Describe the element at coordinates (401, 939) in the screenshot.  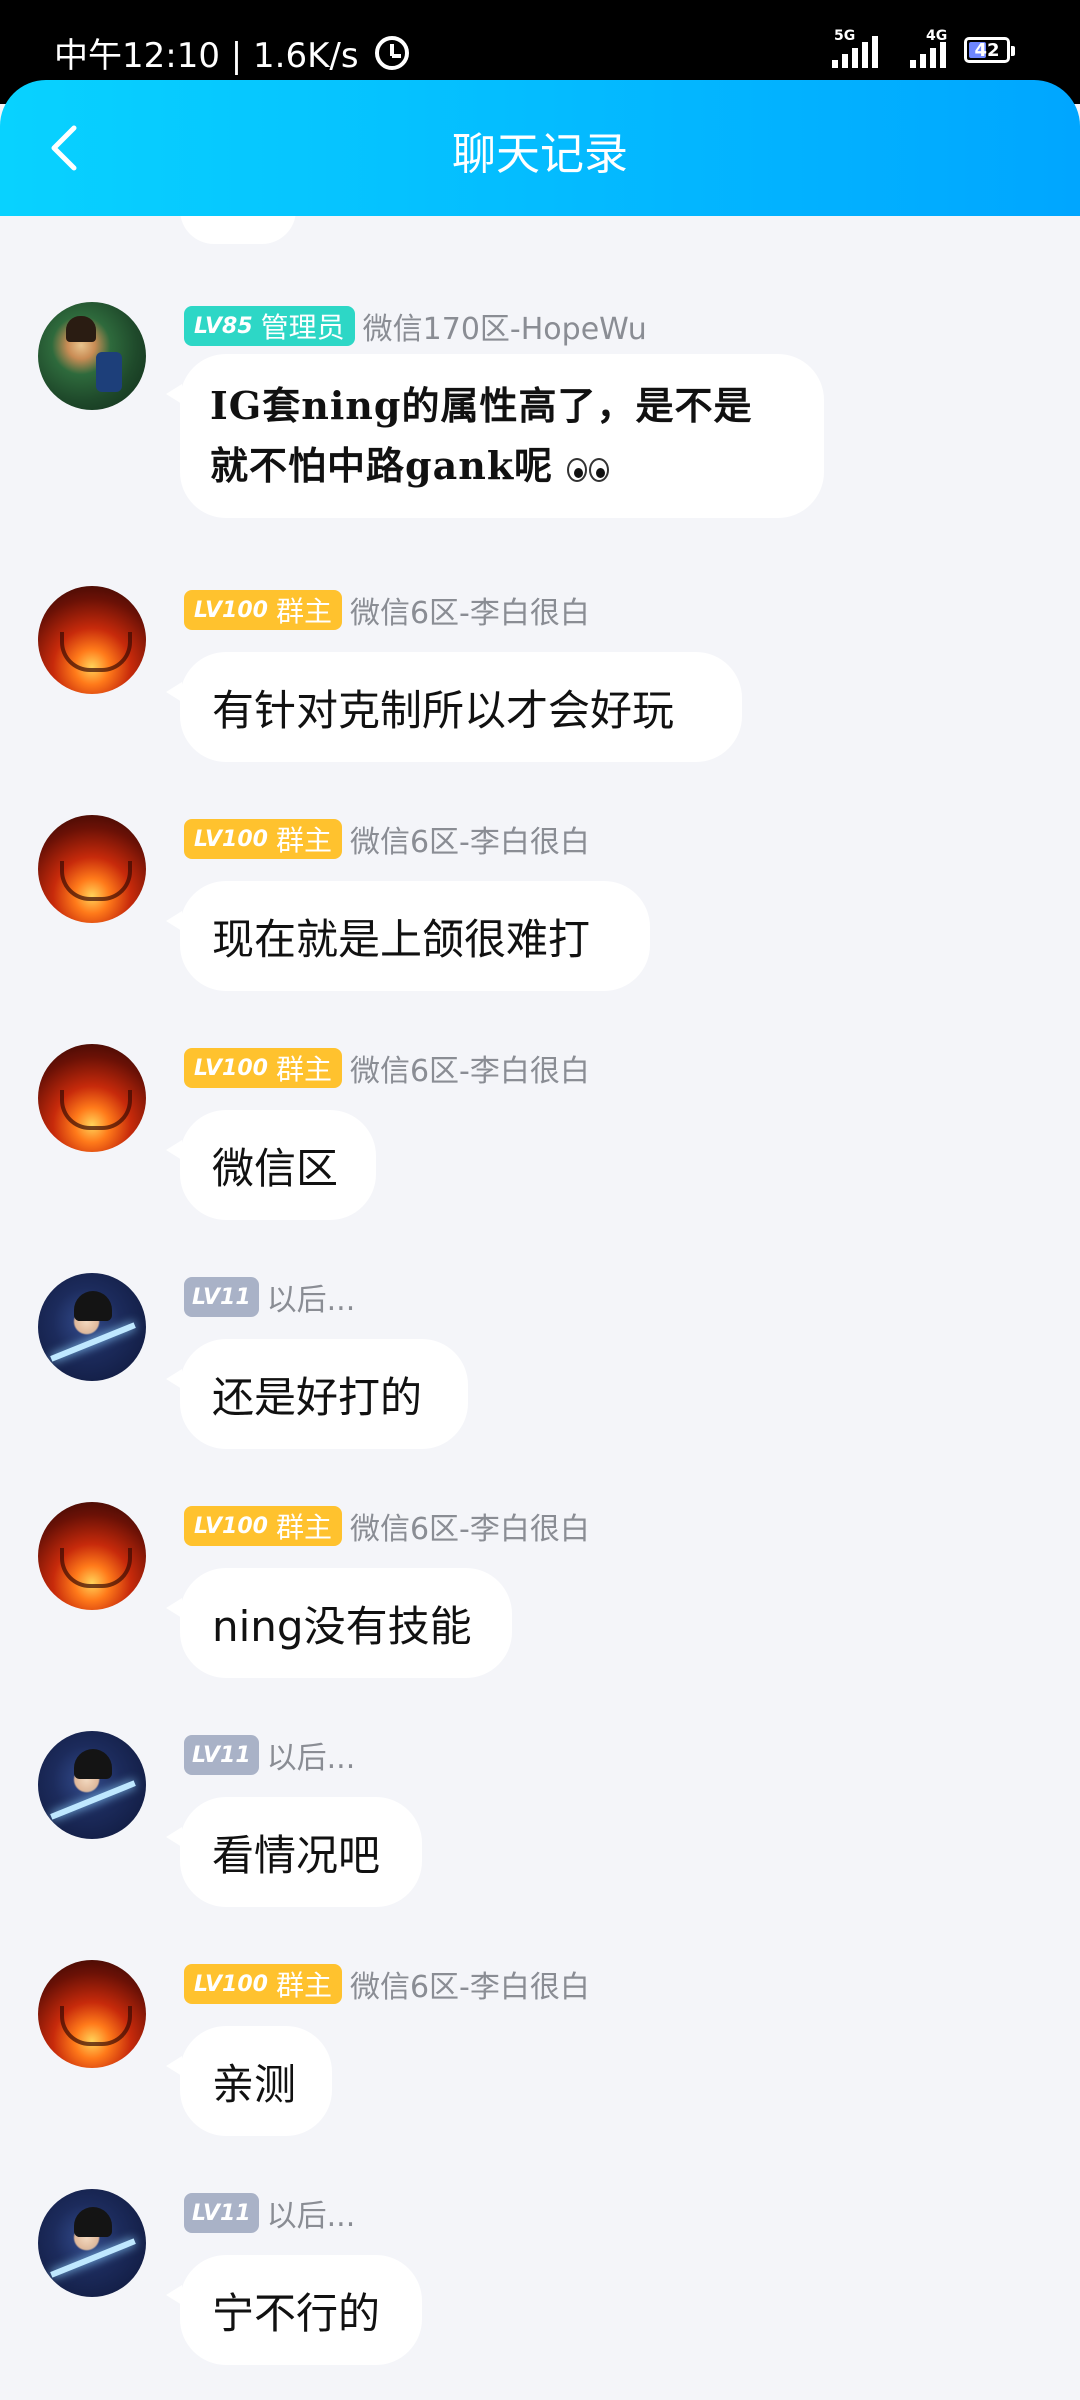
I see `message-text: 现在就是上颌很难打` at that location.